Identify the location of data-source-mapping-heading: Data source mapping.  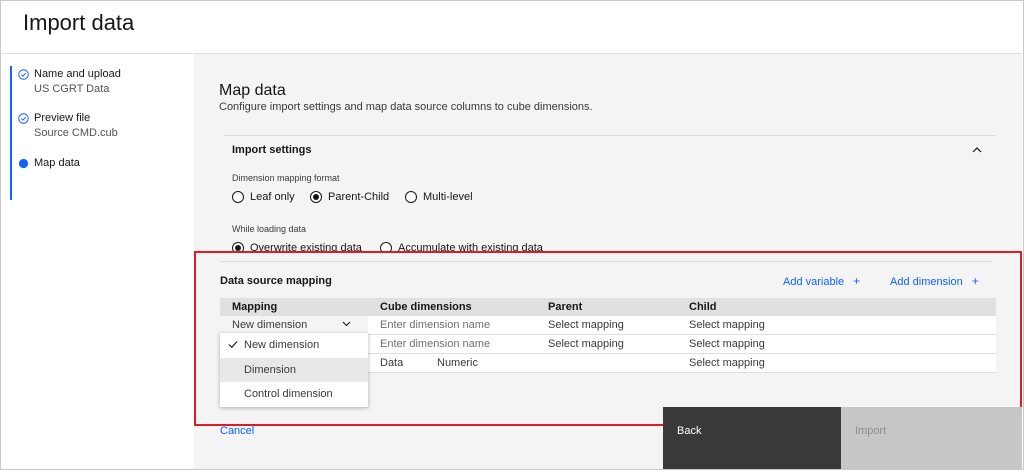
(276, 281).